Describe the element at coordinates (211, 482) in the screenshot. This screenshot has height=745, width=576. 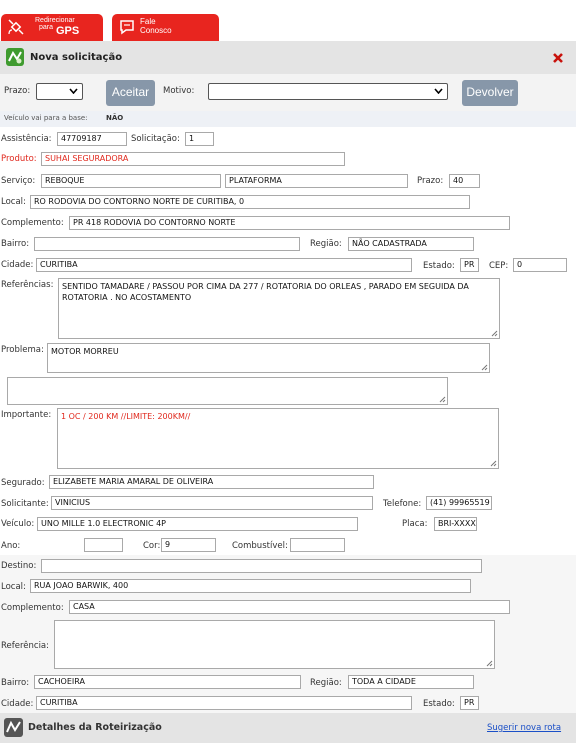
I see `segurado-field: ELIZABETE MARIA AMARAL DE OLIVEIRA` at that location.